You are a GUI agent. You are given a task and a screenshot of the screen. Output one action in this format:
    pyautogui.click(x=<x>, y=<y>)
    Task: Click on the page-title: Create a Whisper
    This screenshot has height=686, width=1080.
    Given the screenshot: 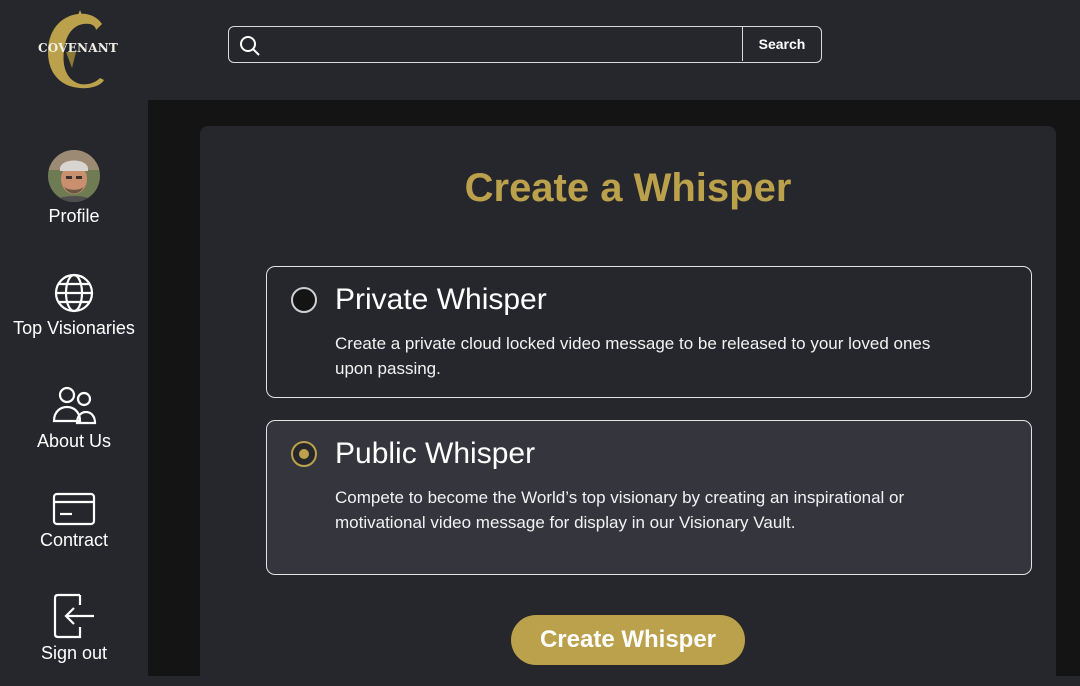 What is the action you would take?
    pyautogui.click(x=628, y=188)
    